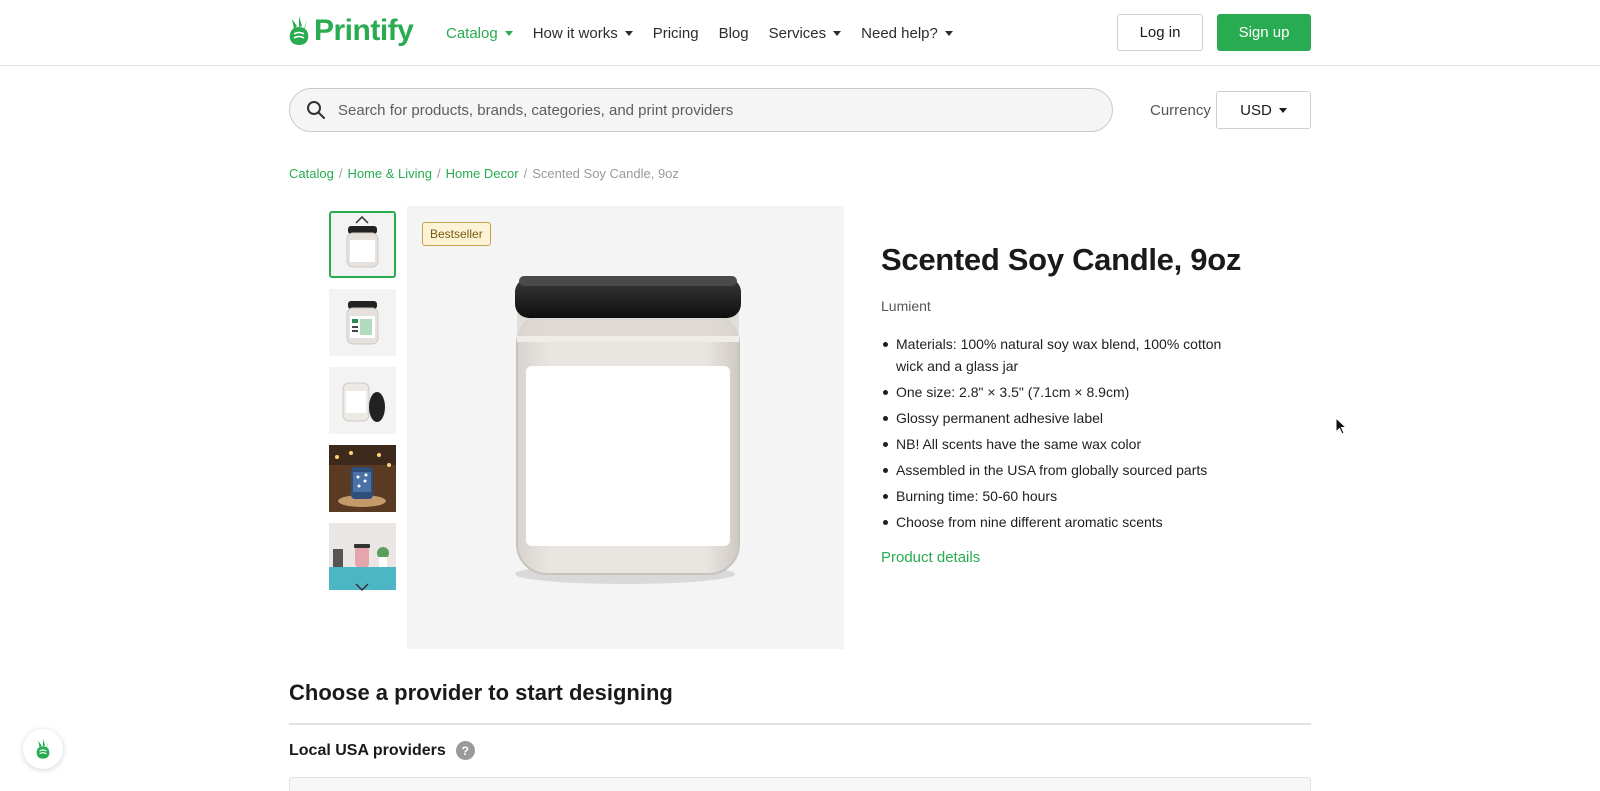 This screenshot has height=791, width=1600. Describe the element at coordinates (930, 557) in the screenshot. I see `product-details-link: Product details` at that location.